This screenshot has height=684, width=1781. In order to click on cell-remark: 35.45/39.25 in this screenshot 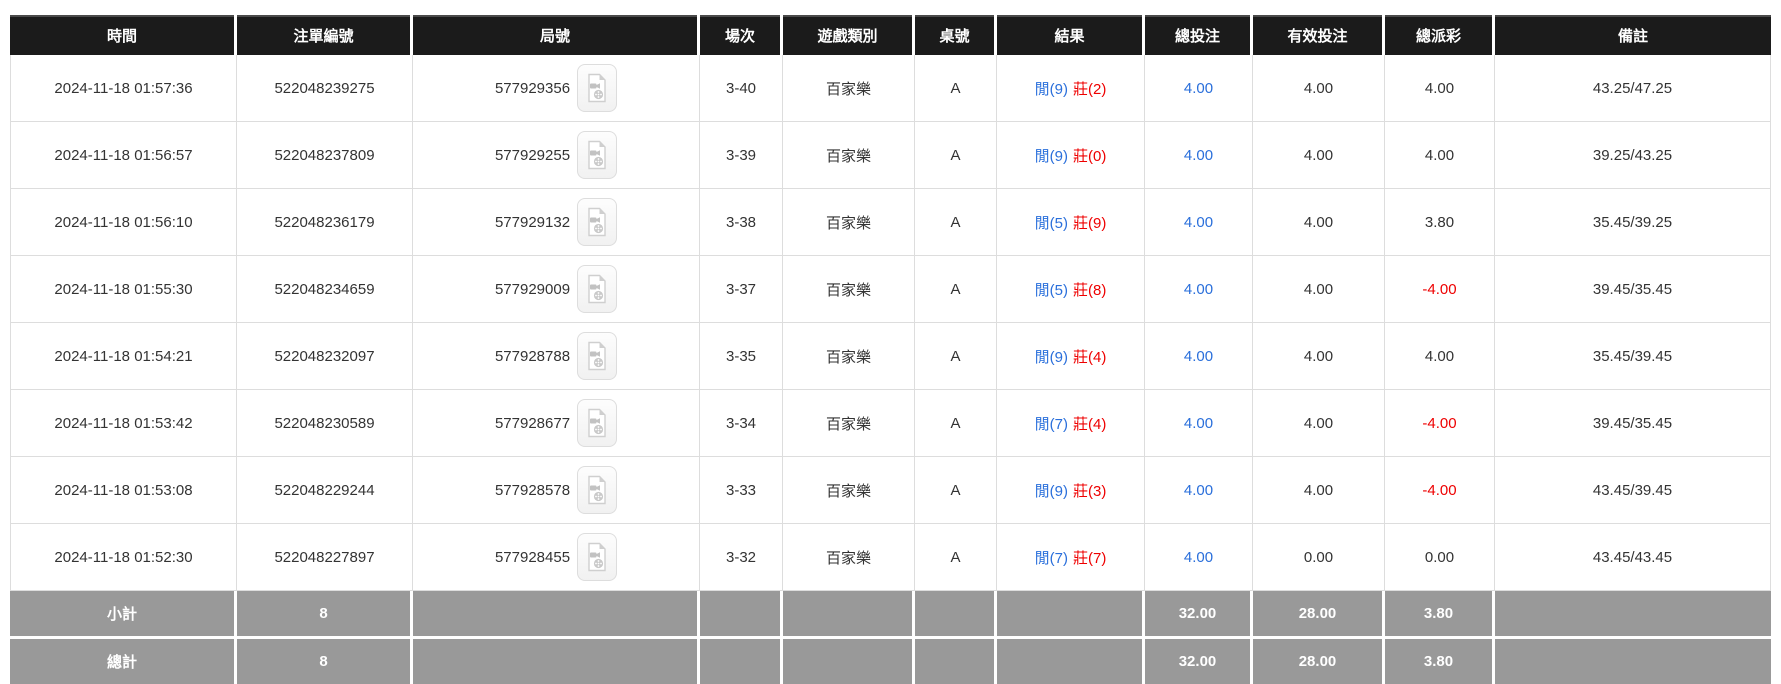, I will do `click(1633, 222)`.